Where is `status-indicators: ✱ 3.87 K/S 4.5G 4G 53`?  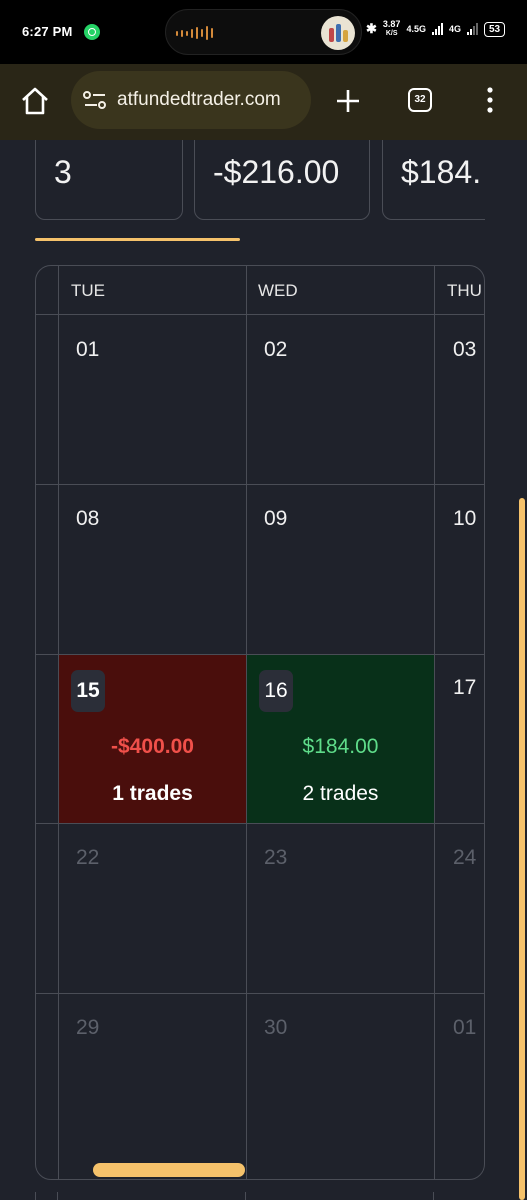
status-indicators: ✱ 3.87 K/S 4.5G 4G 53 is located at coordinates (436, 28).